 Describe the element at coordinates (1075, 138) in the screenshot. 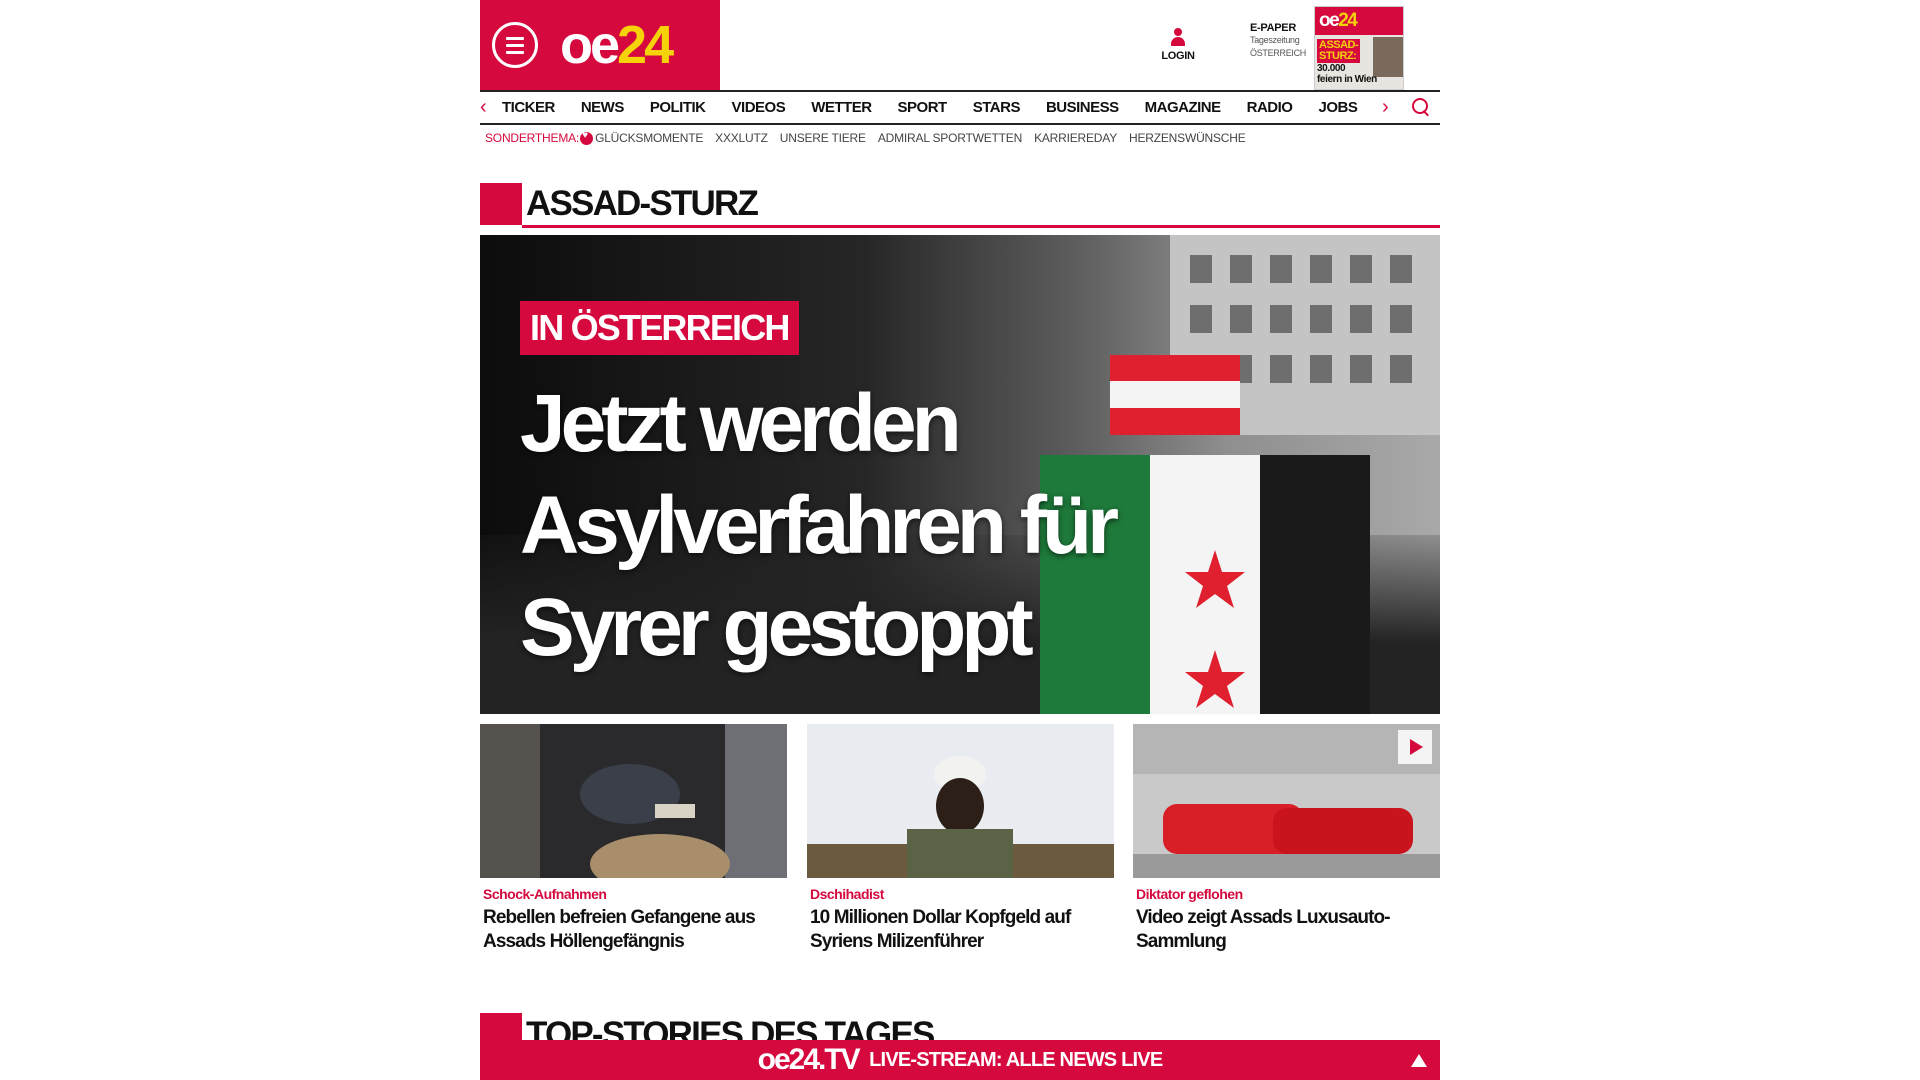

I see `special-topic-karriereday: KARRIEREDAY` at that location.